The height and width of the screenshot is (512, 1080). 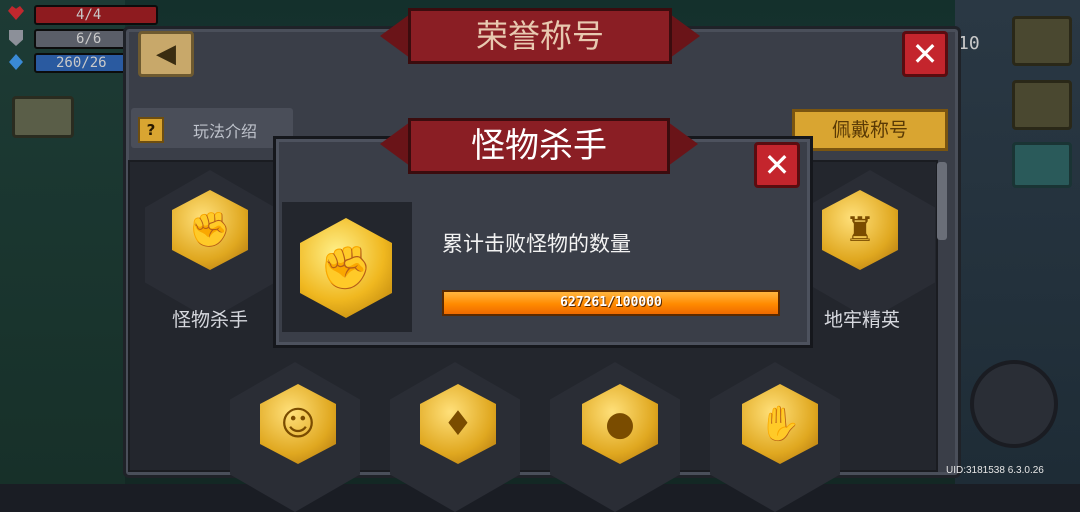 I want to click on question-icon: ?, so click(x=151, y=130).